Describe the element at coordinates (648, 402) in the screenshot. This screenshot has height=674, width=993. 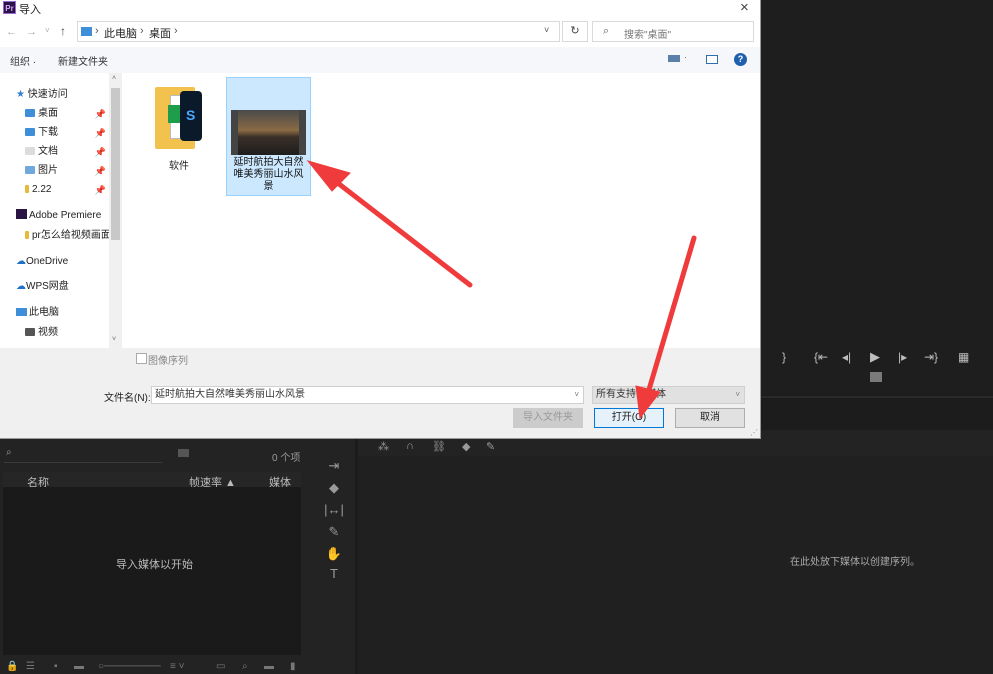
I see `arrow-to-open-head` at that location.